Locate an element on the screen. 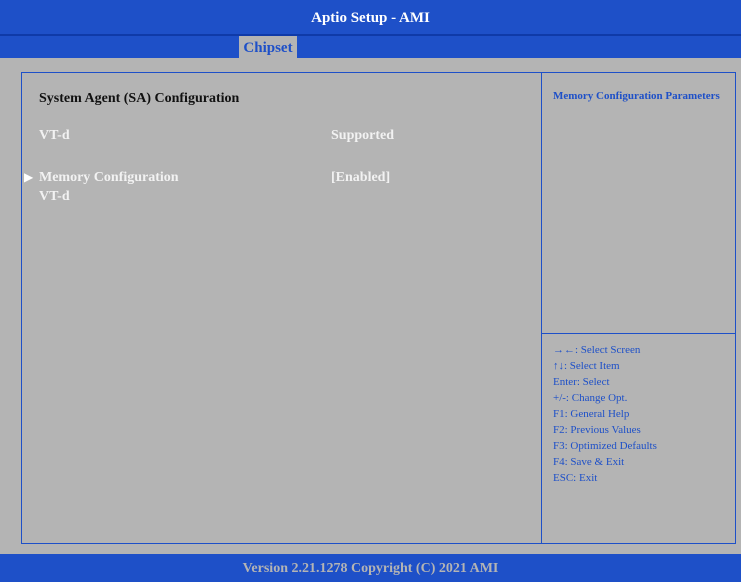  key-previous-values: F2: Previous Values is located at coordinates (597, 430).